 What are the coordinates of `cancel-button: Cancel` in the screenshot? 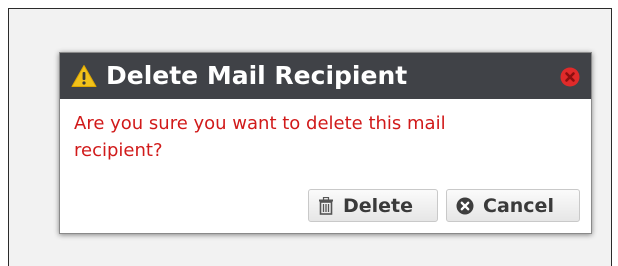 It's located at (513, 205).